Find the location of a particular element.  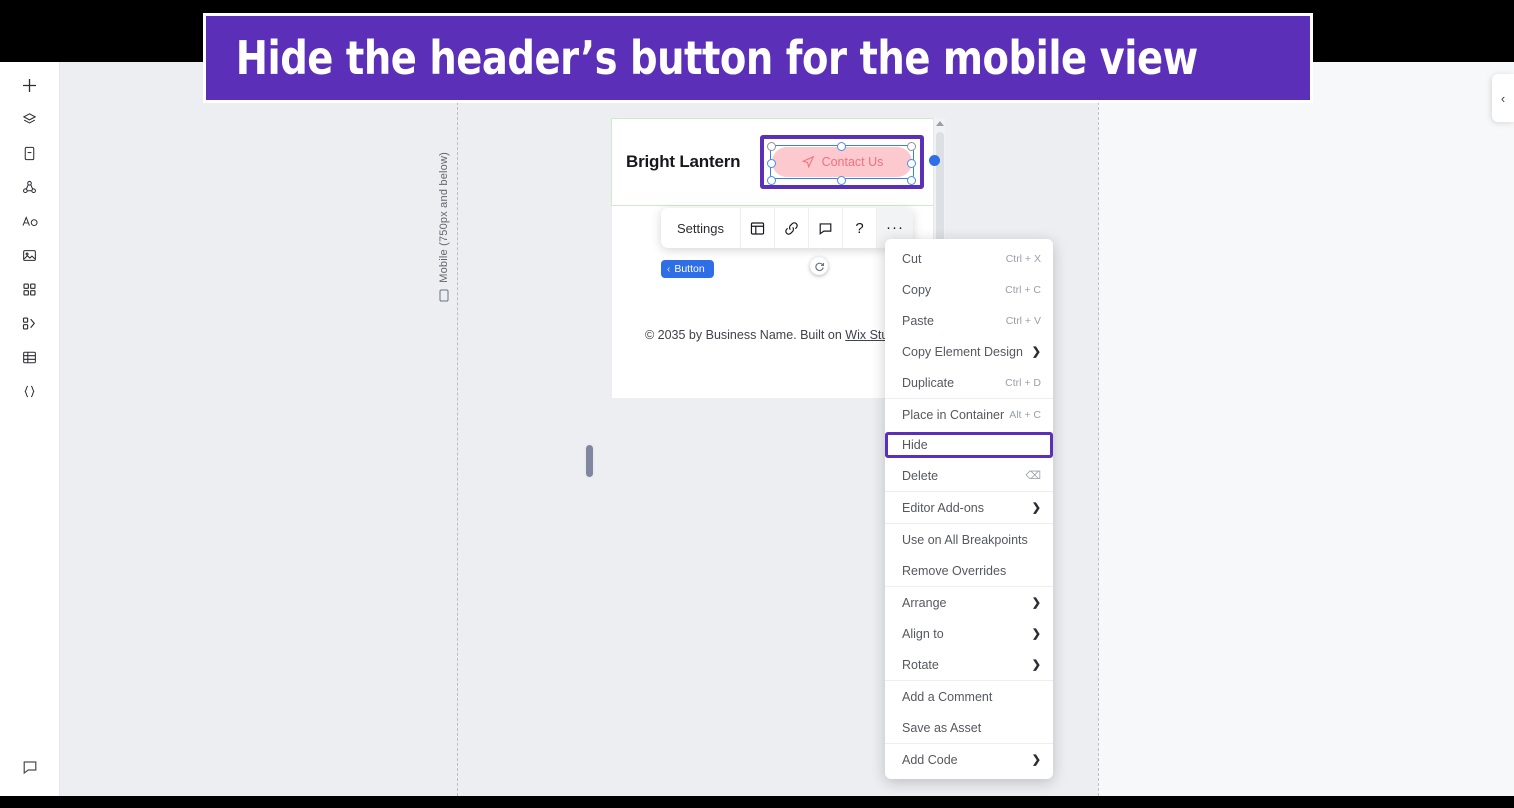

menu-item-label: Duplicate is located at coordinates (928, 382).